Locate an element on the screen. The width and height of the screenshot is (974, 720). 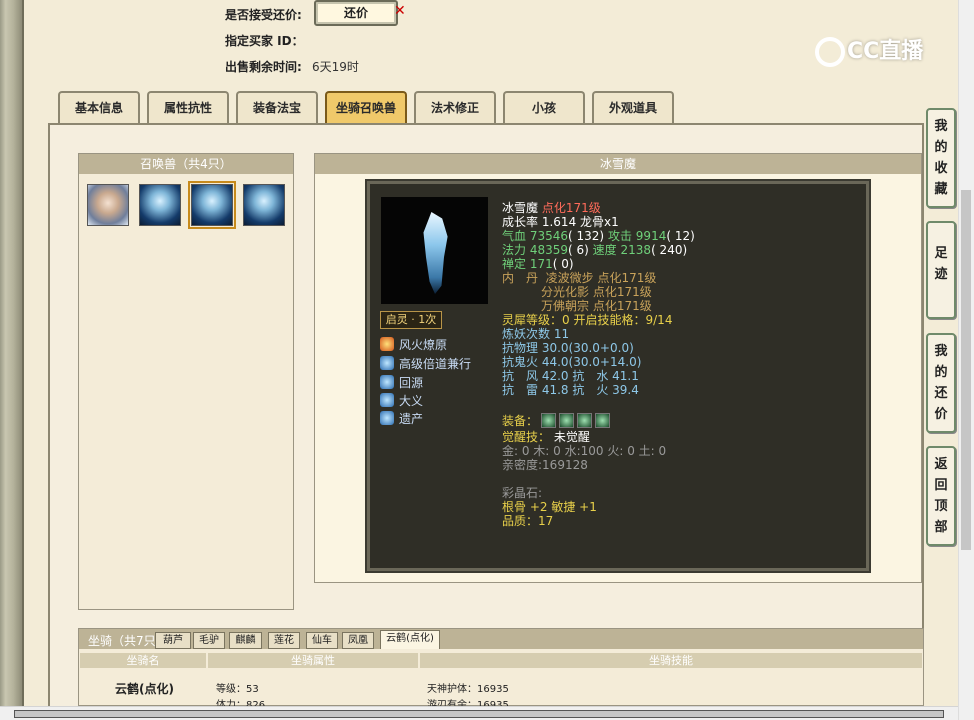
neidan-item: 凌波微步 点化171级 is located at coordinates (601, 278).